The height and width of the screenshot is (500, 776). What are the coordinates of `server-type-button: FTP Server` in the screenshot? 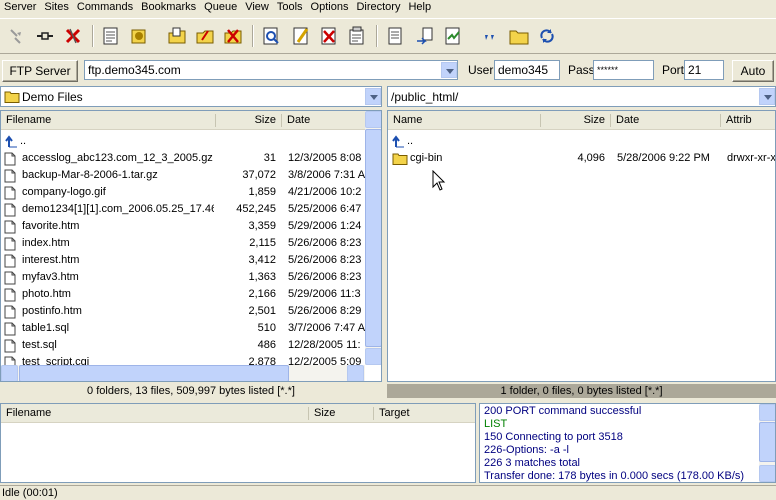 It's located at (40, 71).